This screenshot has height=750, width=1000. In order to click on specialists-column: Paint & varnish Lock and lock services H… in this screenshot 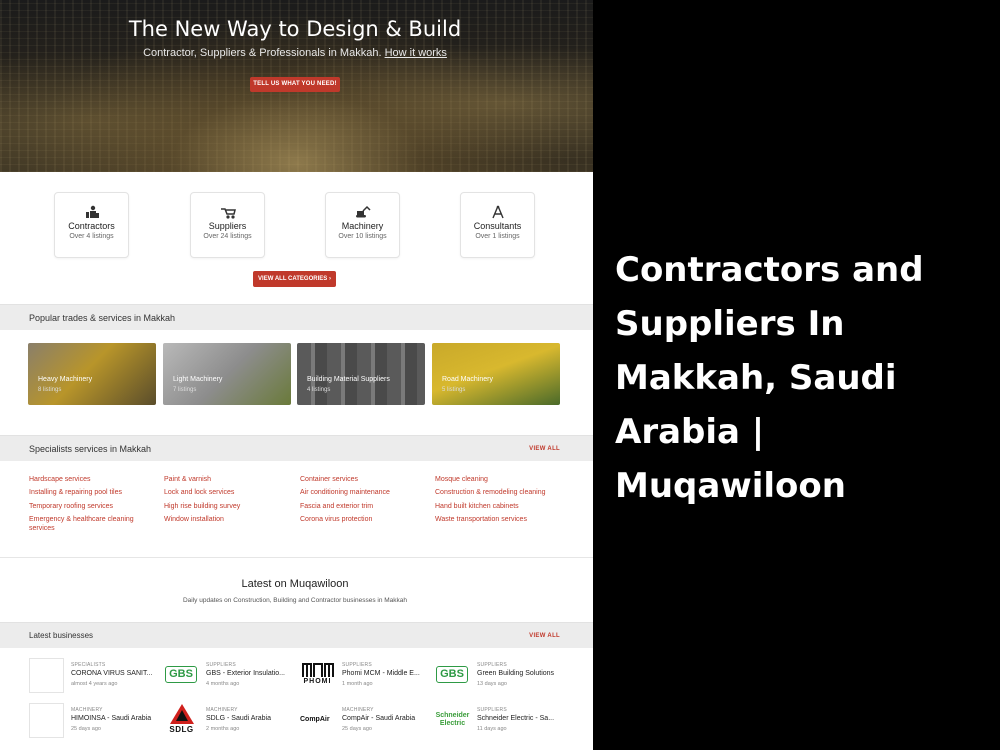, I will do `click(234, 502)`.